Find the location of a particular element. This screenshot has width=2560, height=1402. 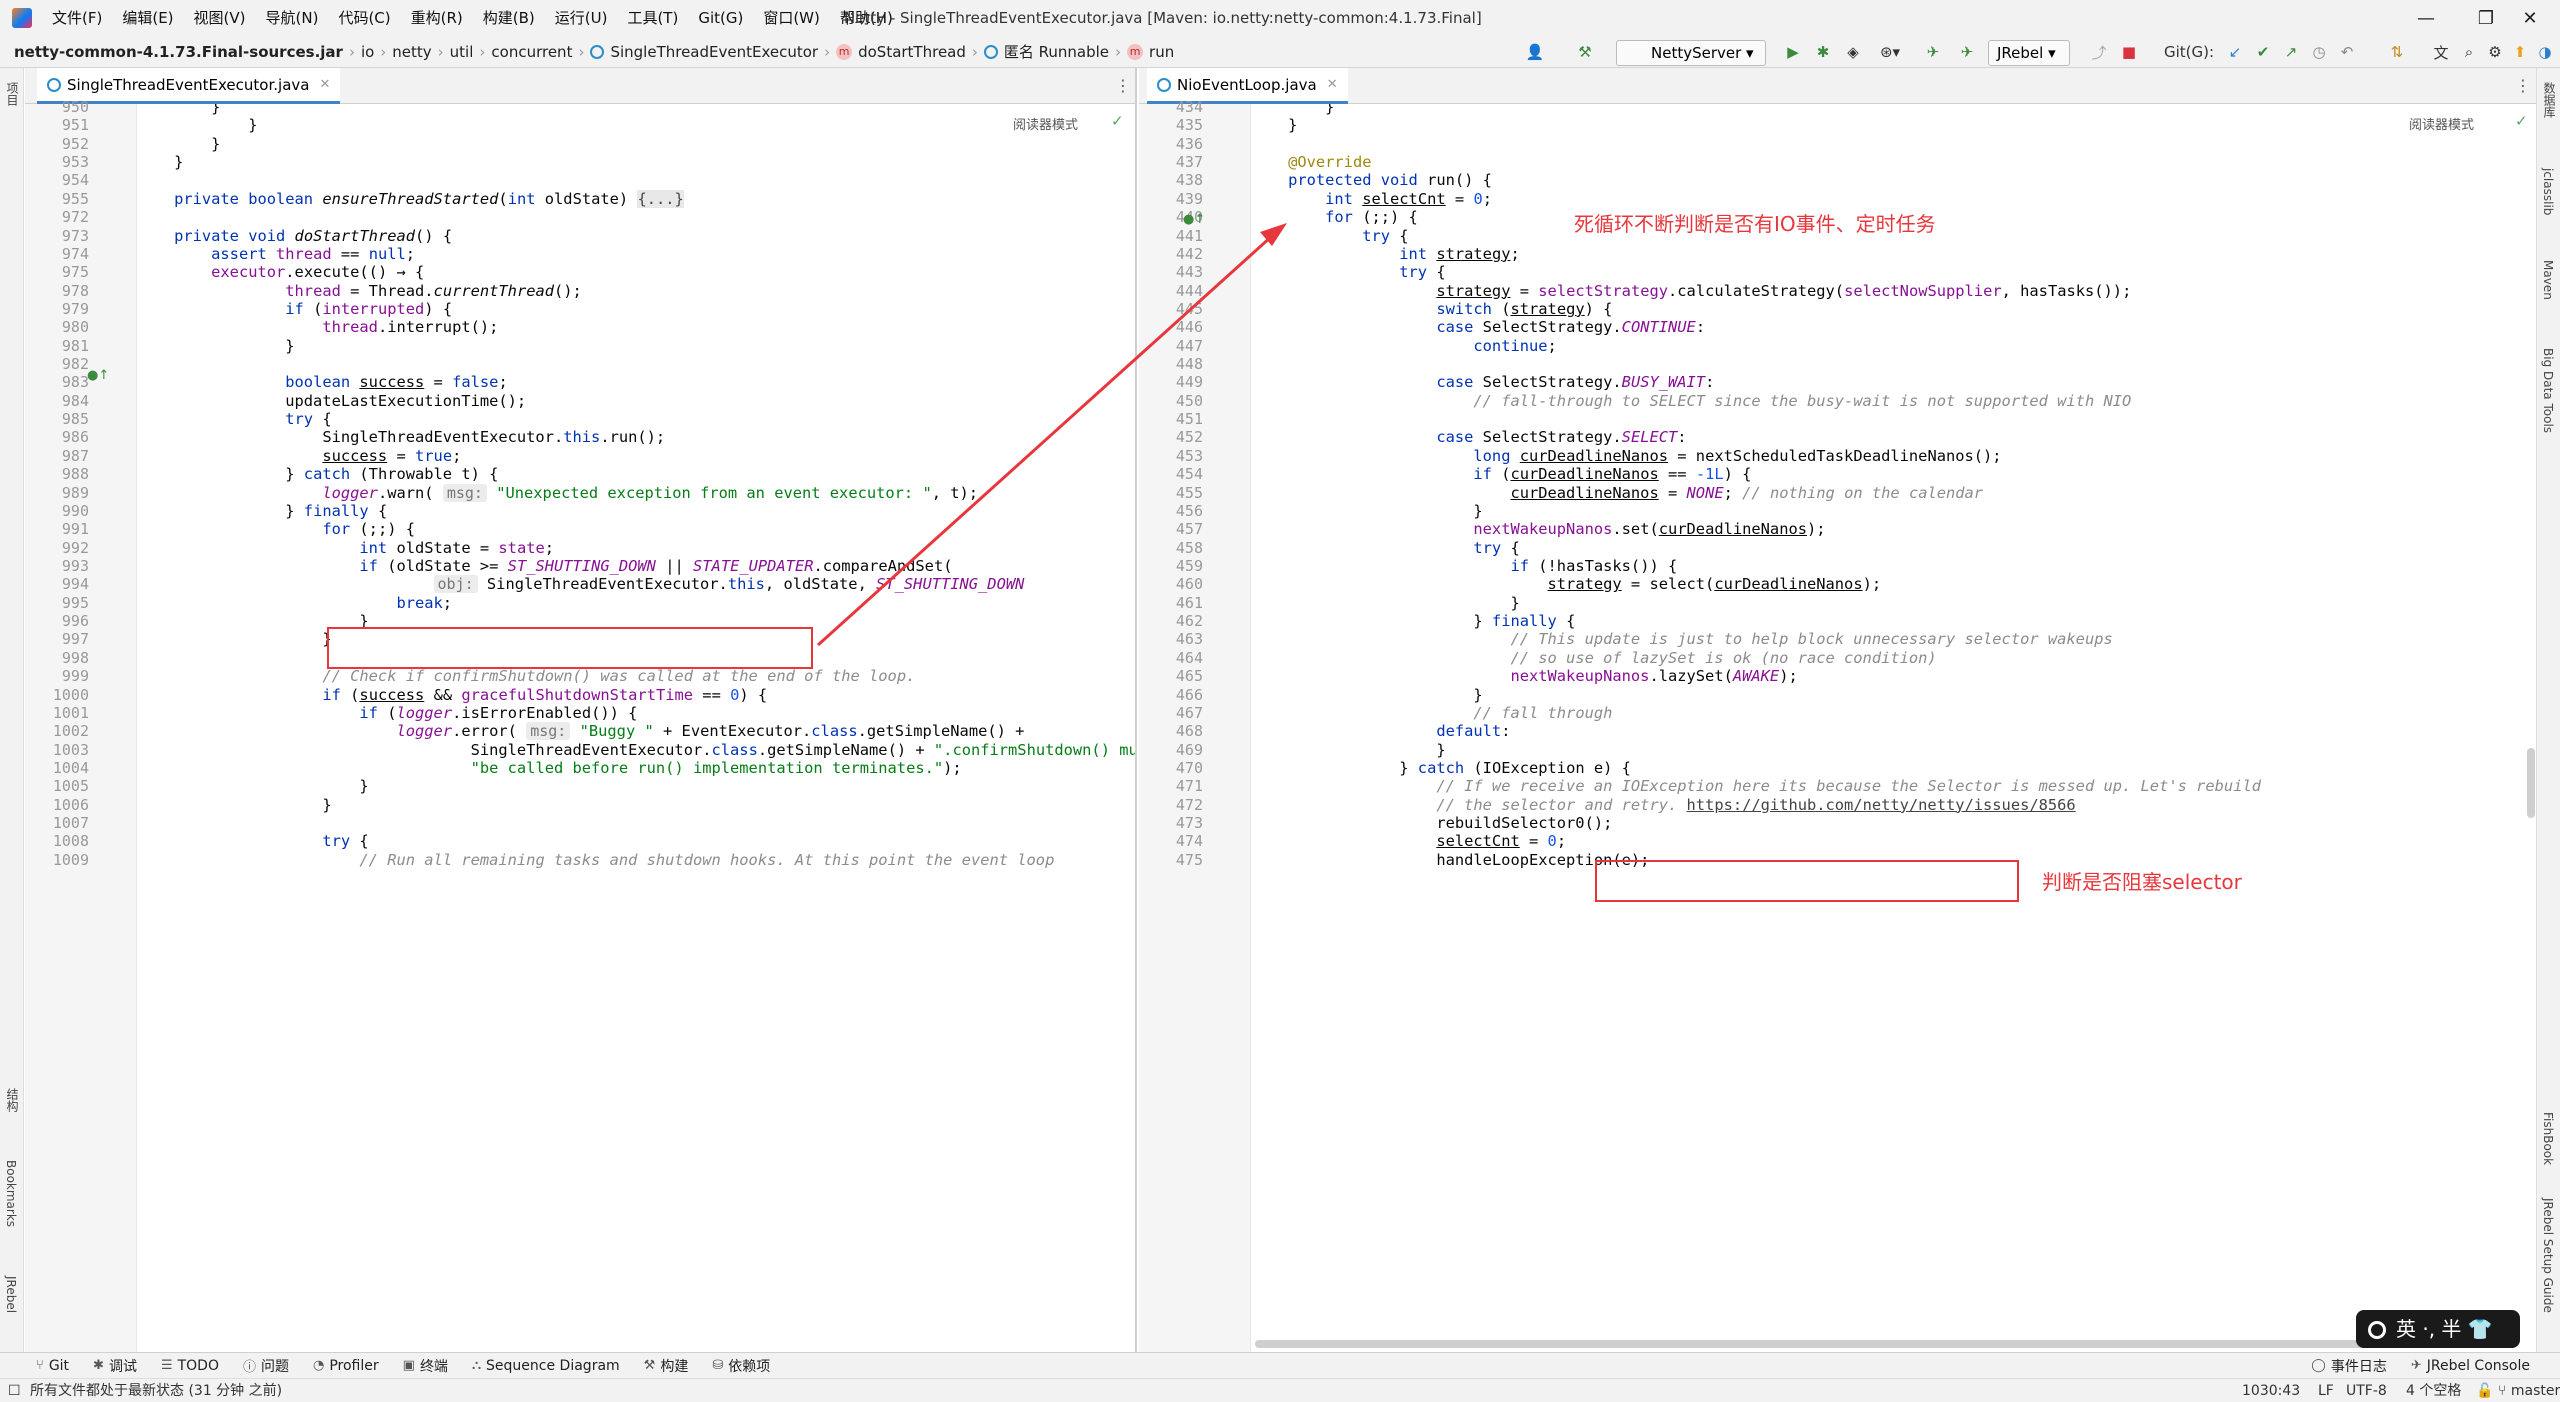

tool-dependencies: ⛁ 依赖项 is located at coordinates (741, 1366).